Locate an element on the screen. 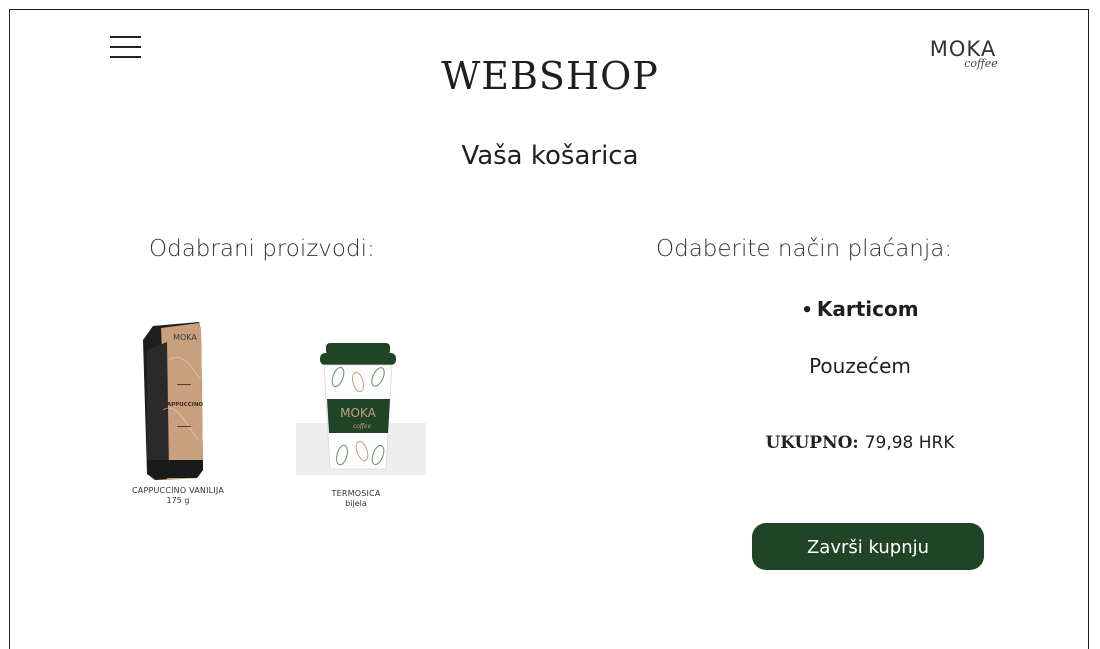 This screenshot has width=1100, height=649. payment-option-card: • Karticom is located at coordinates (860, 309).